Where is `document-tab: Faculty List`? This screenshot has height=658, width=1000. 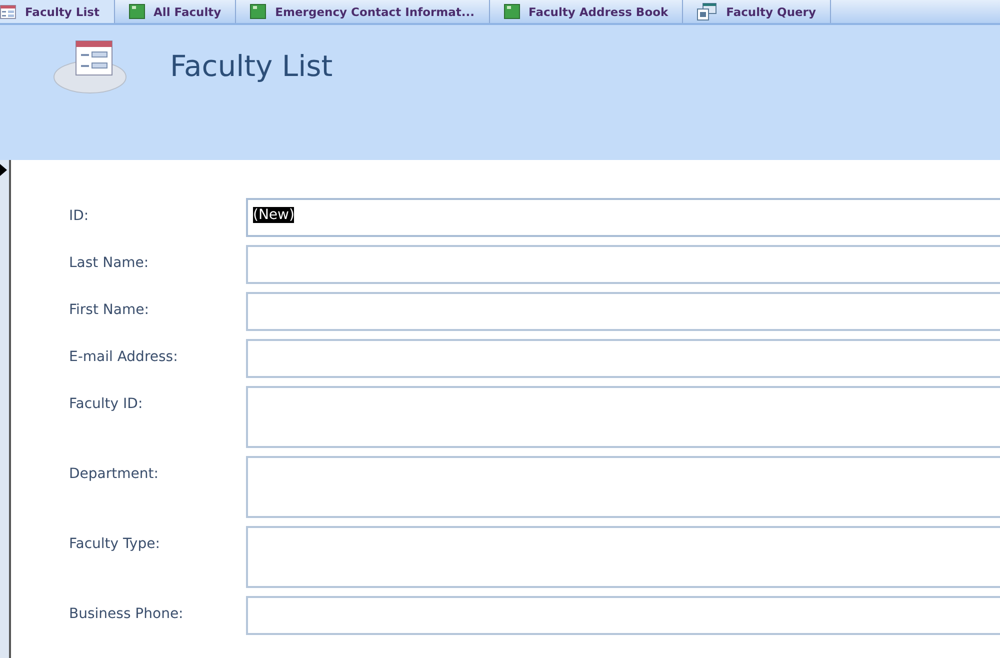
document-tab: Faculty List is located at coordinates (57, 11).